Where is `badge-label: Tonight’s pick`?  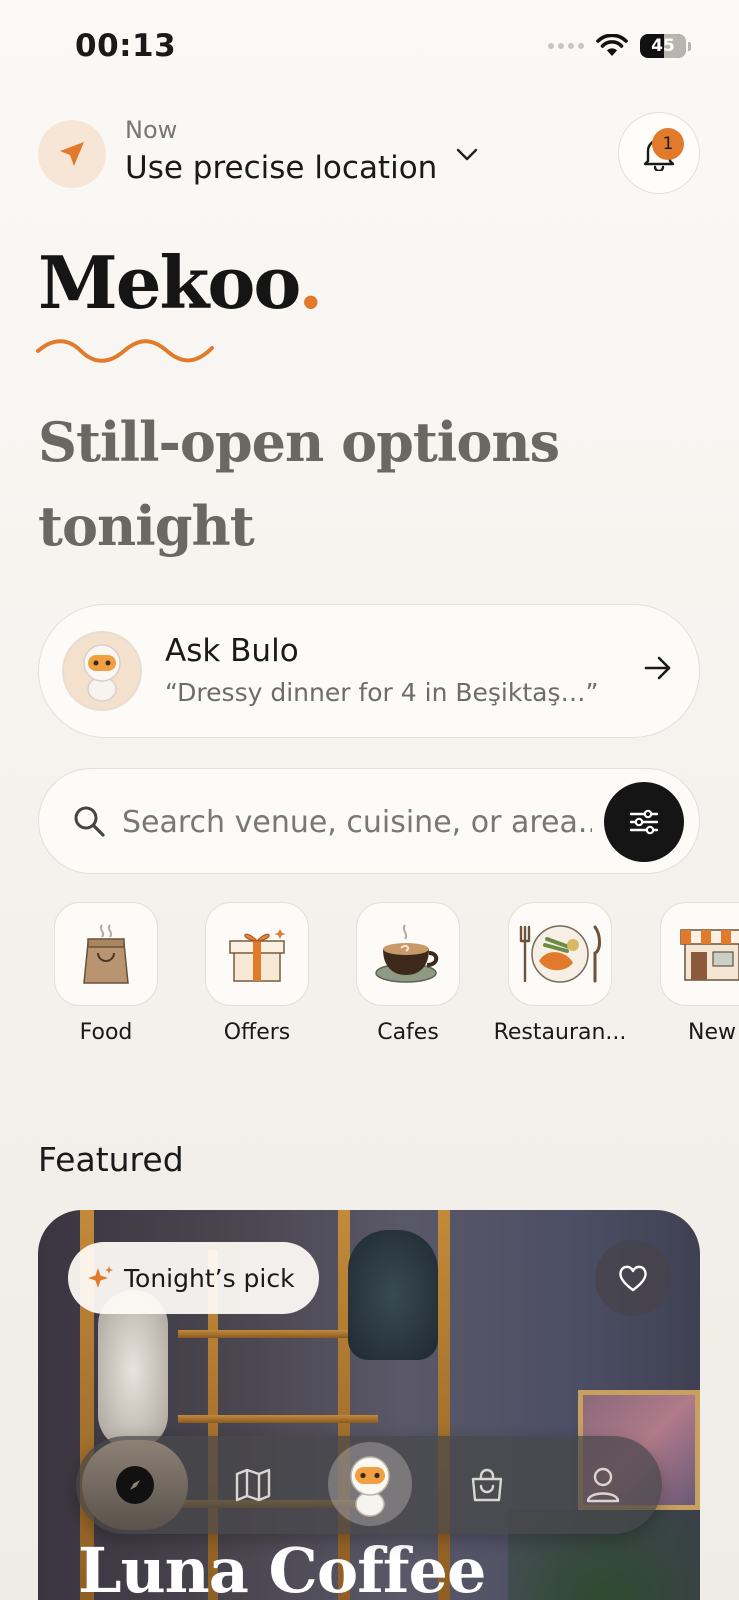
badge-label: Tonight’s pick is located at coordinates (209, 1278).